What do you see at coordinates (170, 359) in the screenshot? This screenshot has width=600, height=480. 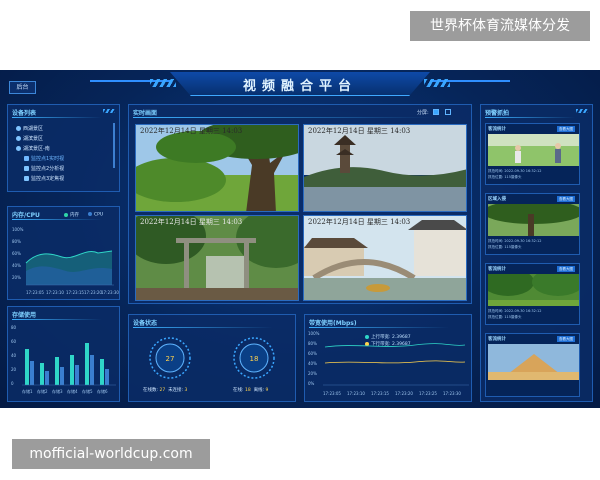 I see `gauge-value: 27` at bounding box center [170, 359].